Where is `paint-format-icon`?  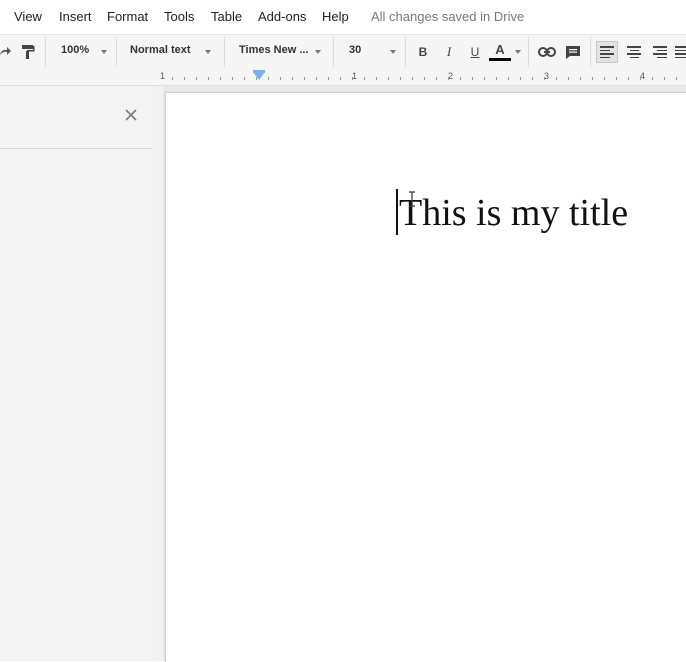 paint-format-icon is located at coordinates (28, 52).